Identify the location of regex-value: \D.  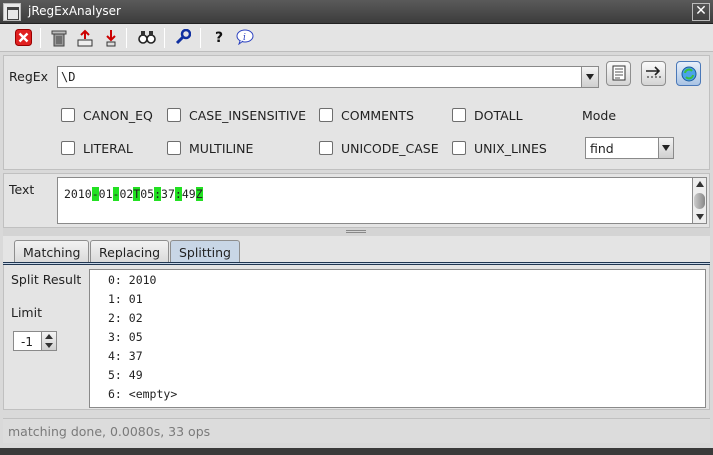
(68, 77).